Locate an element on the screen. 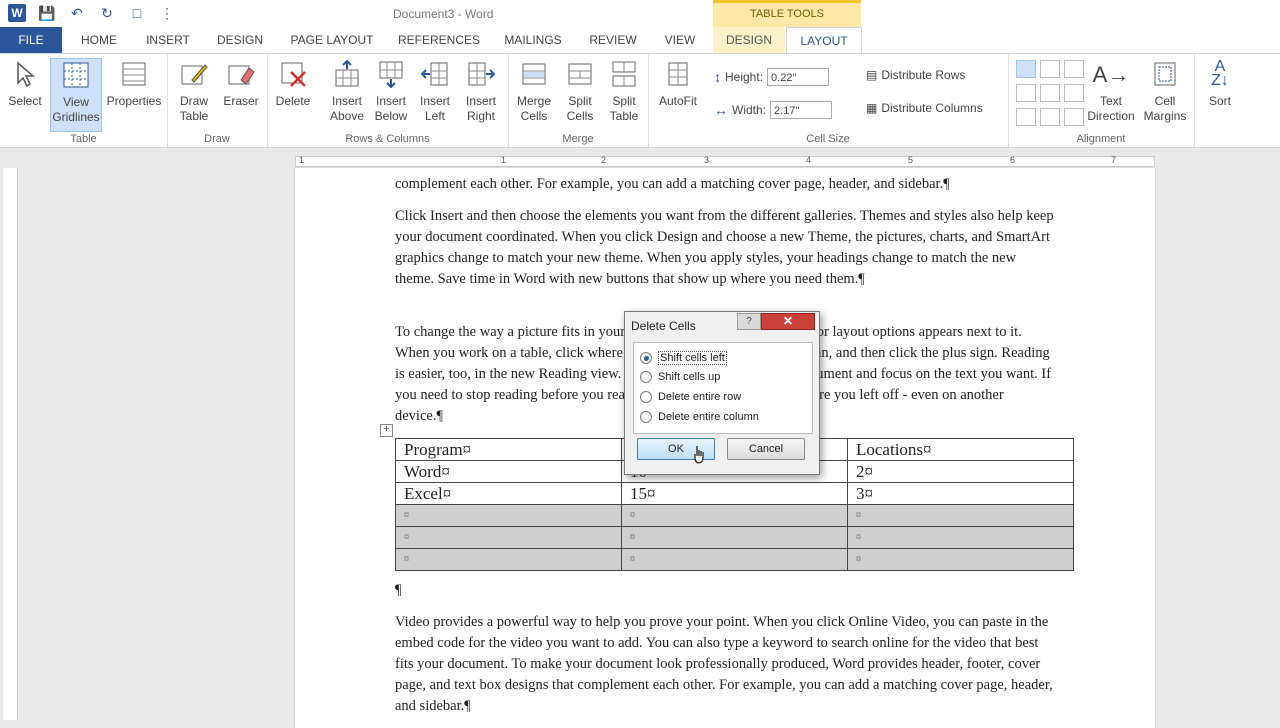 Image resolution: width=1280 pixels, height=728 pixels. sort-button: A Z↓ Sort is located at coordinates (1220, 83).